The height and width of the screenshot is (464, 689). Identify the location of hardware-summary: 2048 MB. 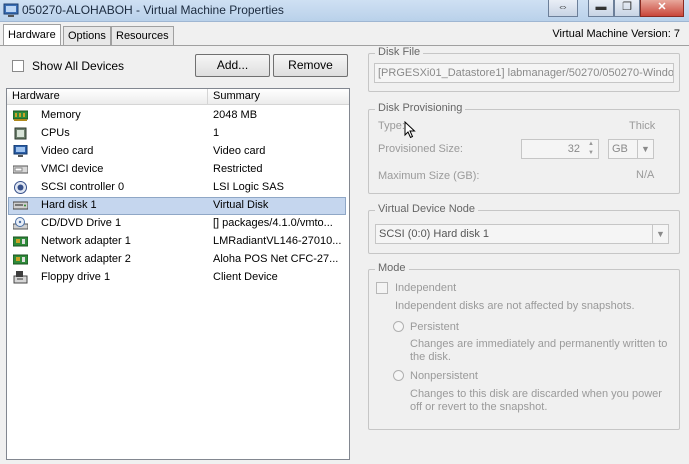
(235, 115).